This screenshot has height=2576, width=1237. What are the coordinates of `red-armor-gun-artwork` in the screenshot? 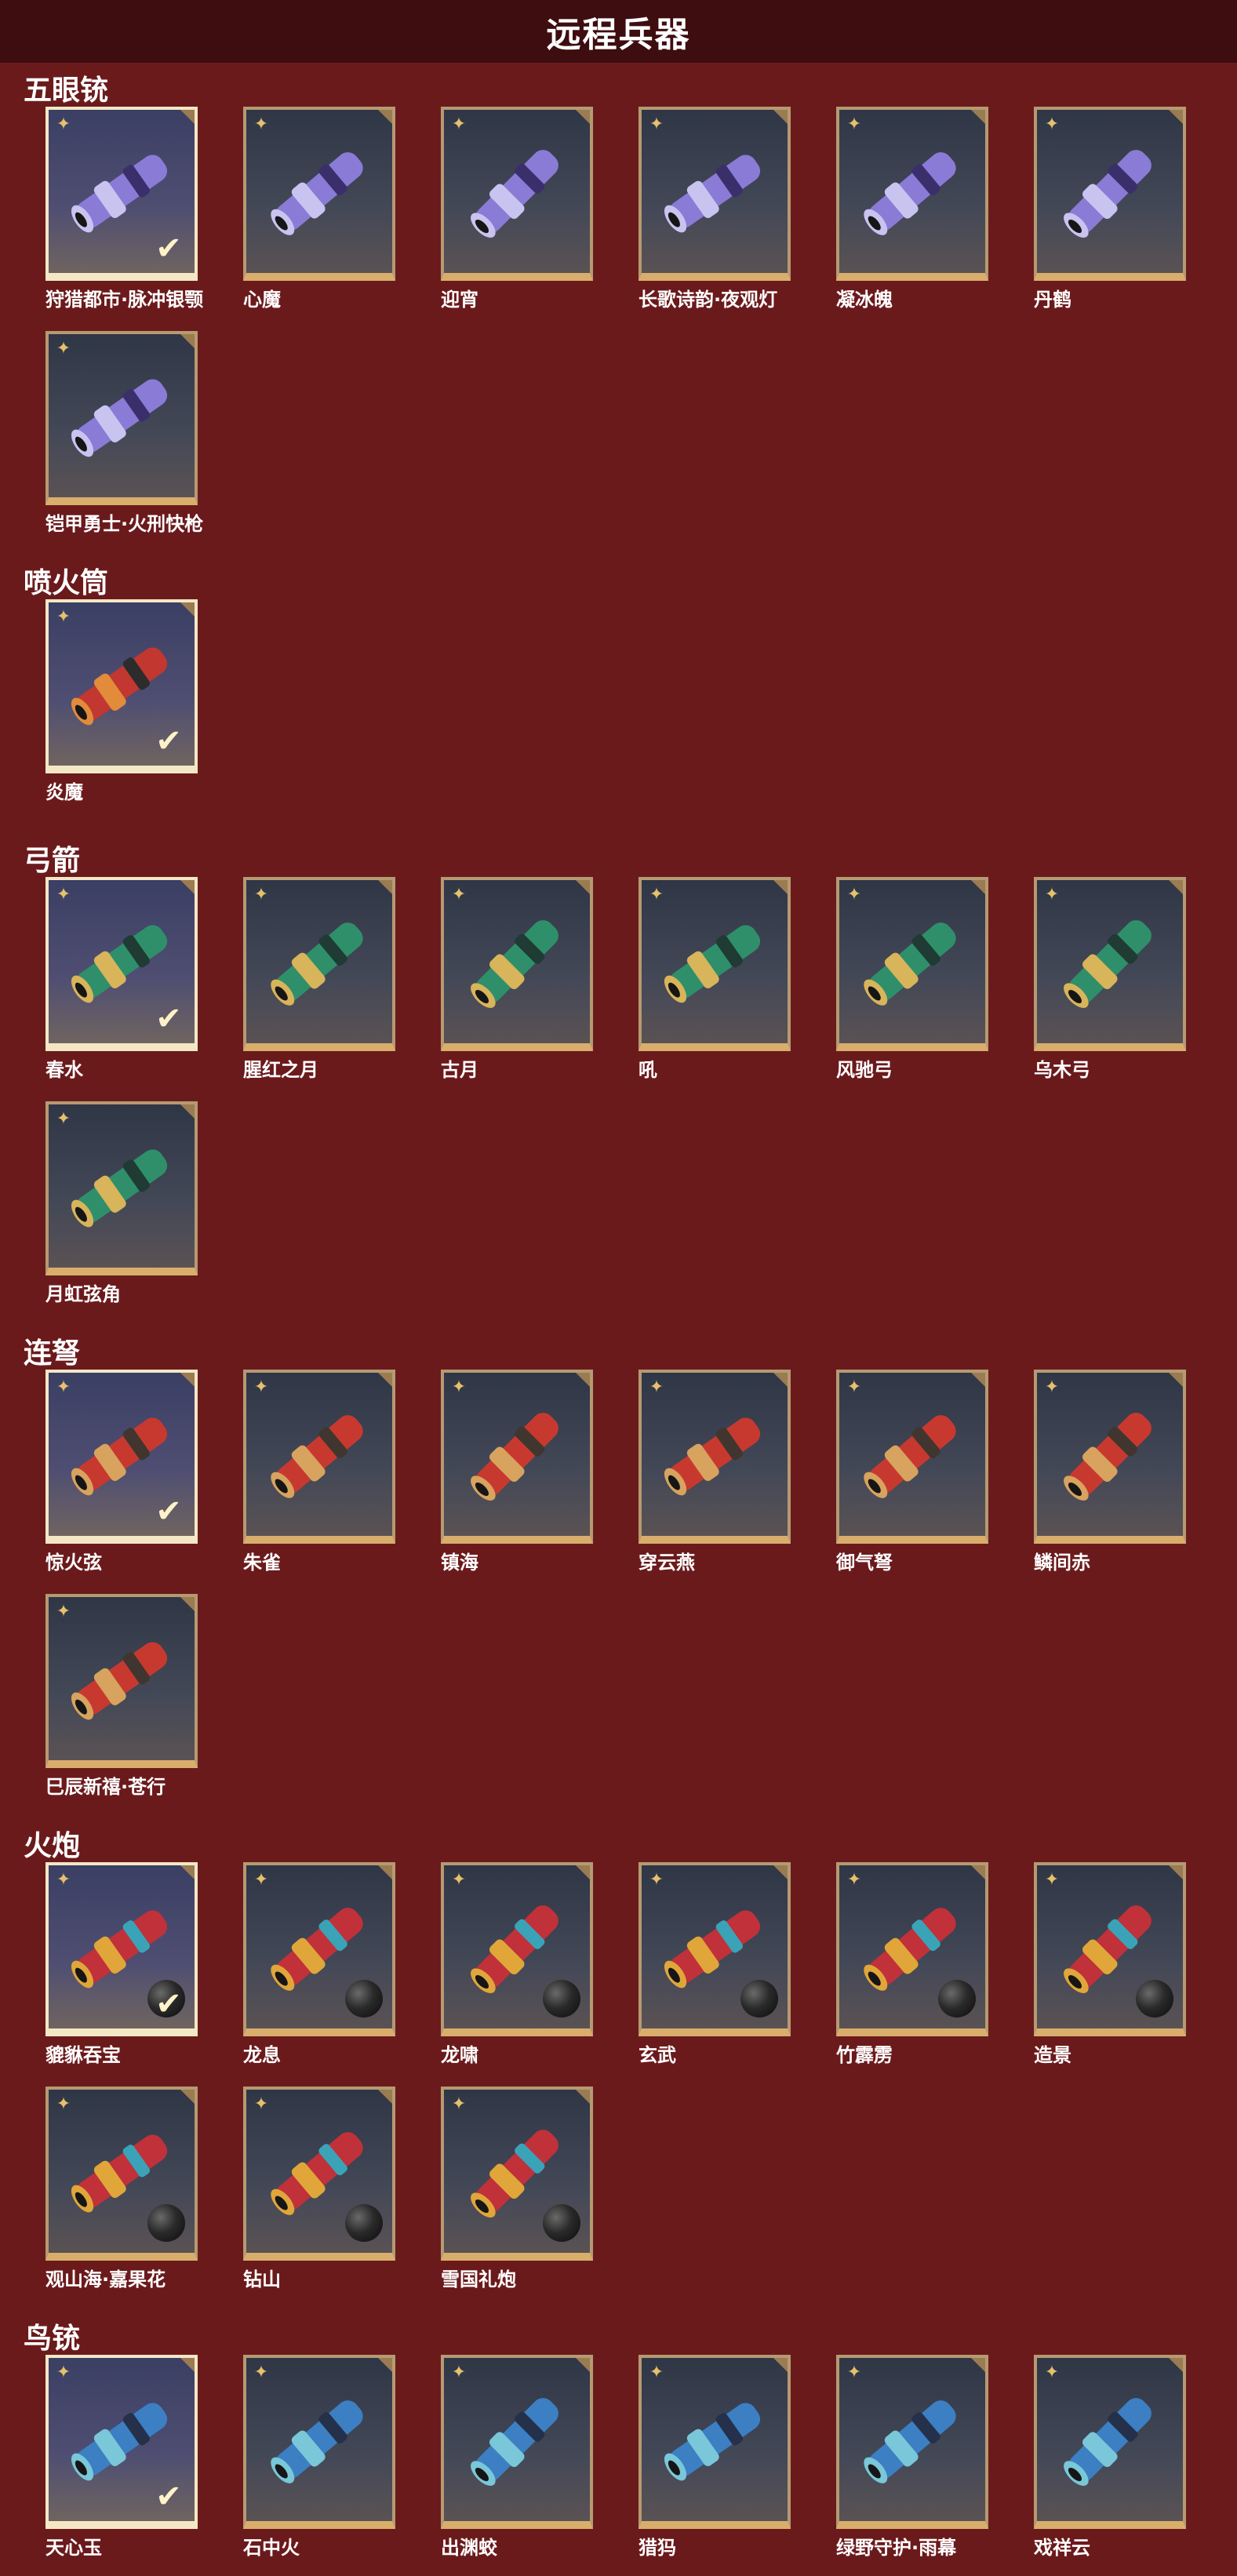 It's located at (121, 416).